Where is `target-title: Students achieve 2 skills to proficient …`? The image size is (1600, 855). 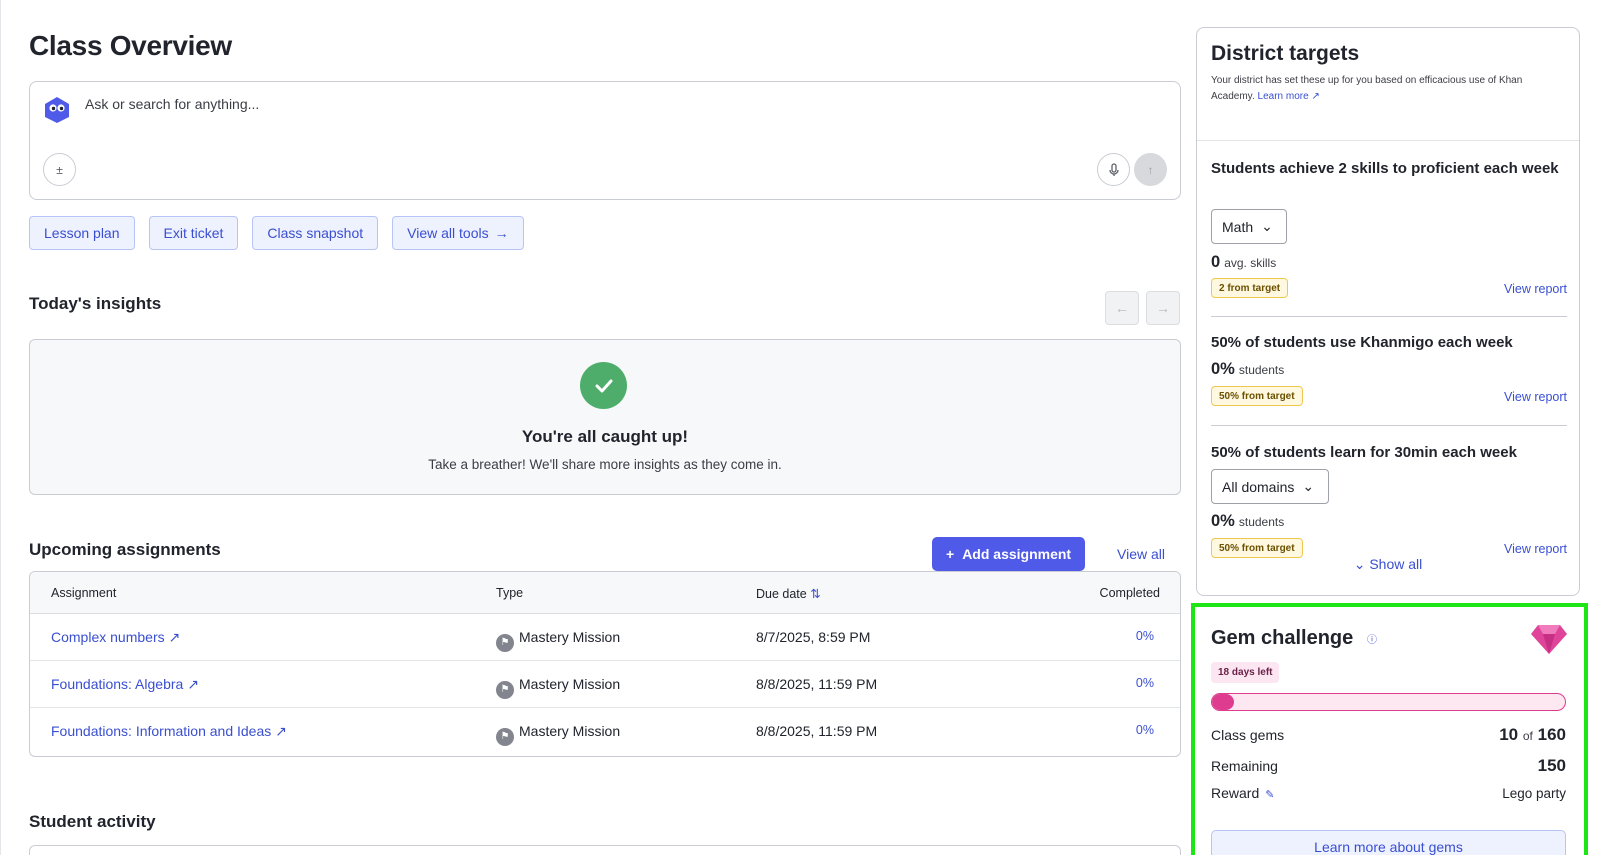 target-title: Students achieve 2 skills to proficient … is located at coordinates (1385, 168).